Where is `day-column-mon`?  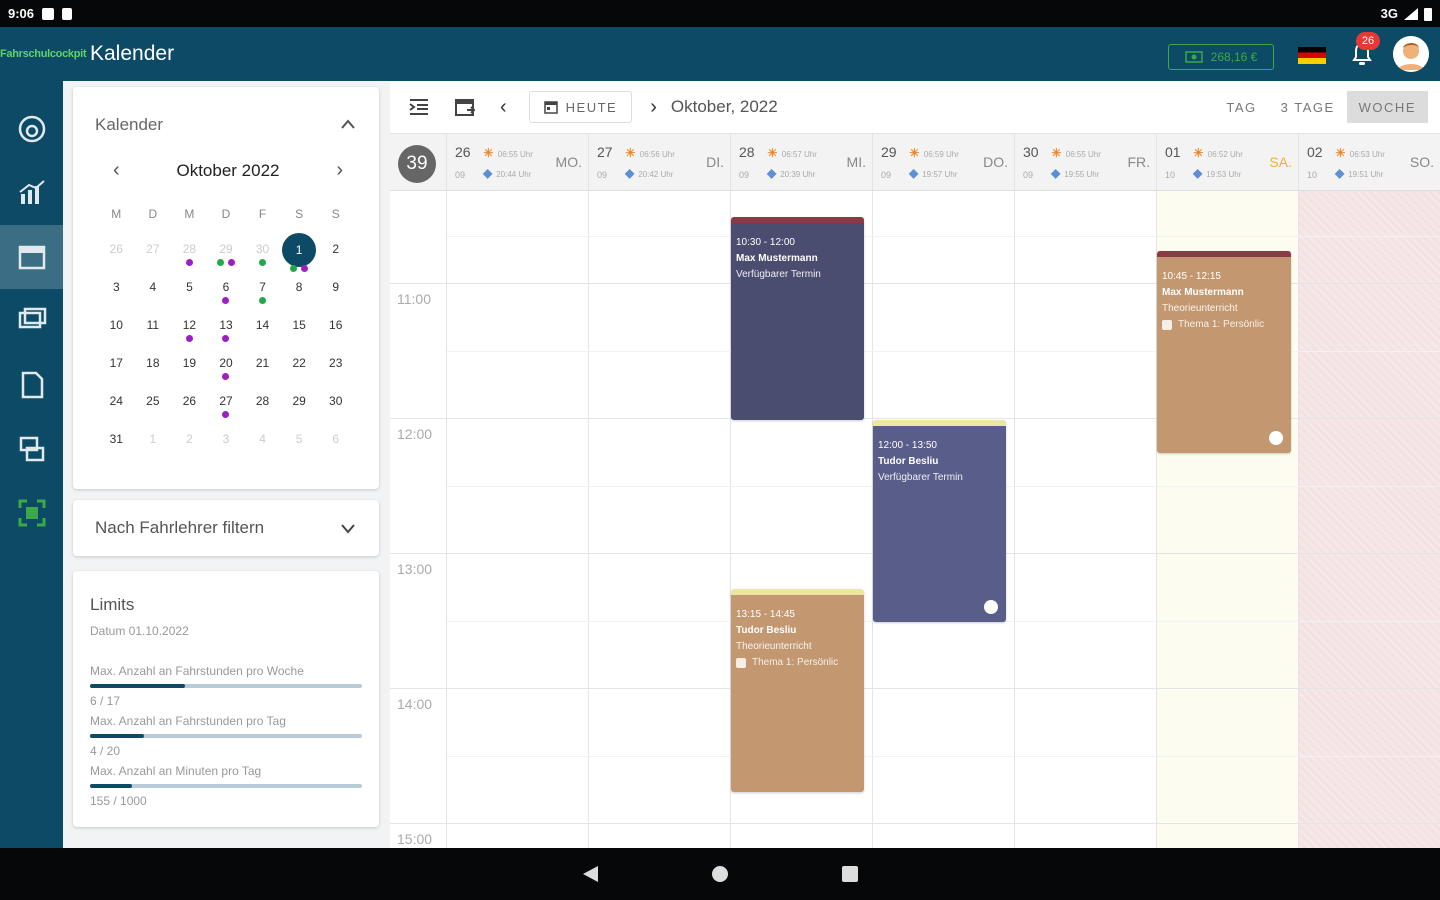
day-column-mon is located at coordinates (518, 519).